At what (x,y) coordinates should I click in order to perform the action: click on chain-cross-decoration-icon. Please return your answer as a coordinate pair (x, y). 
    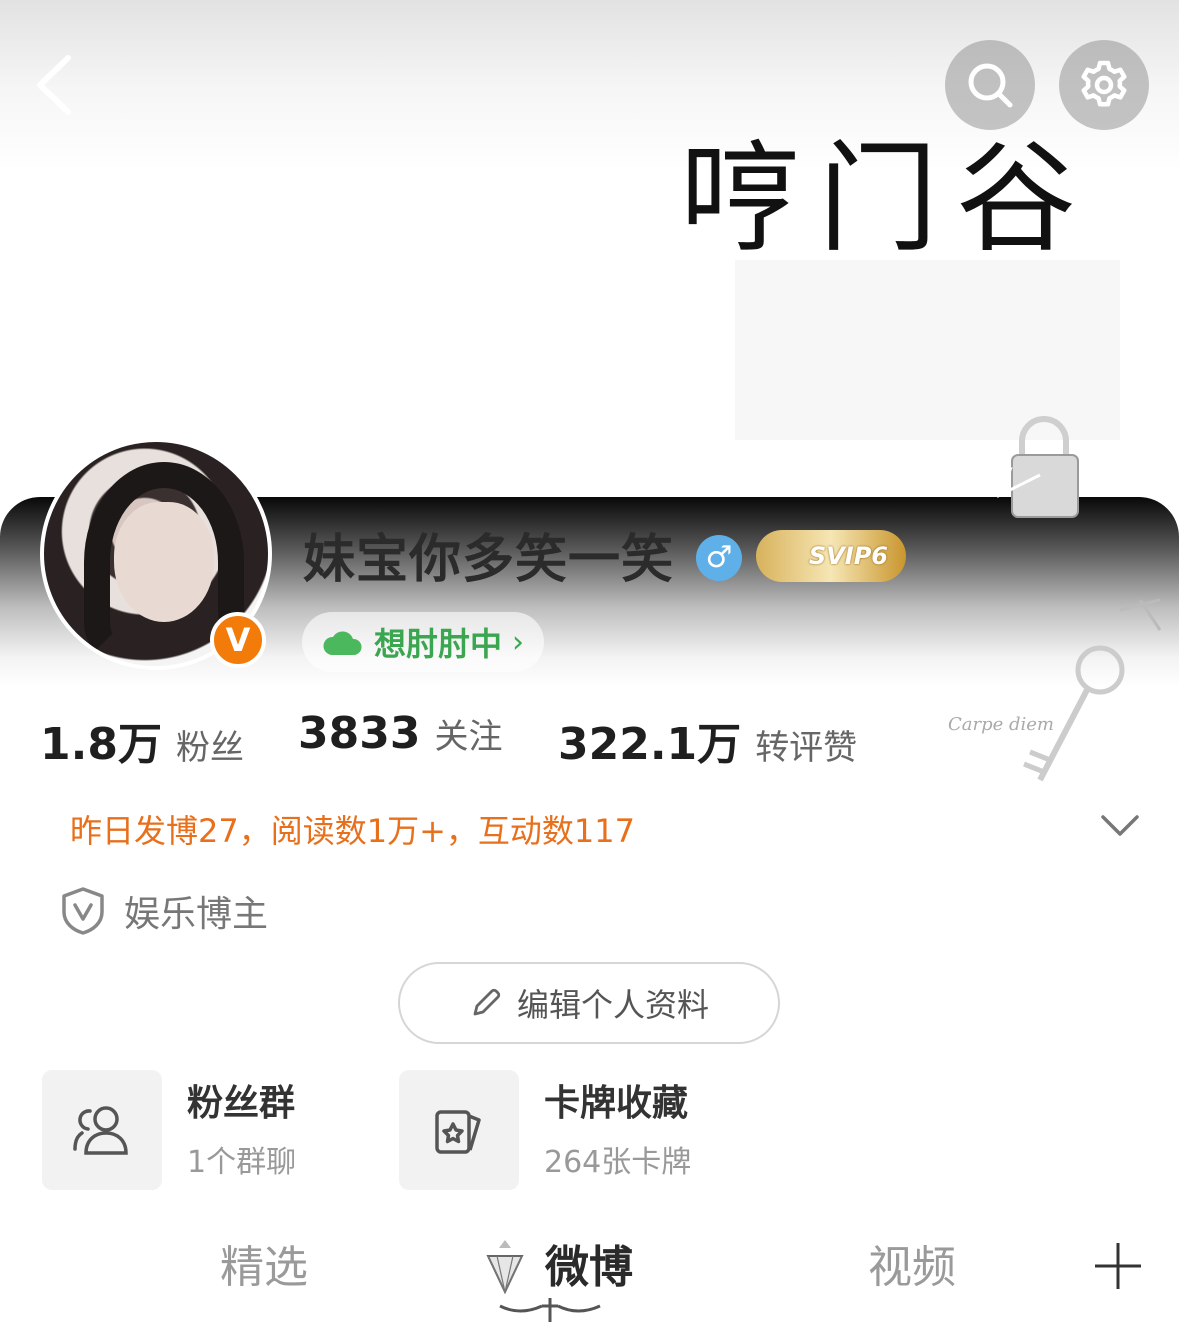
    Looking at the image, I should click on (550, 1310).